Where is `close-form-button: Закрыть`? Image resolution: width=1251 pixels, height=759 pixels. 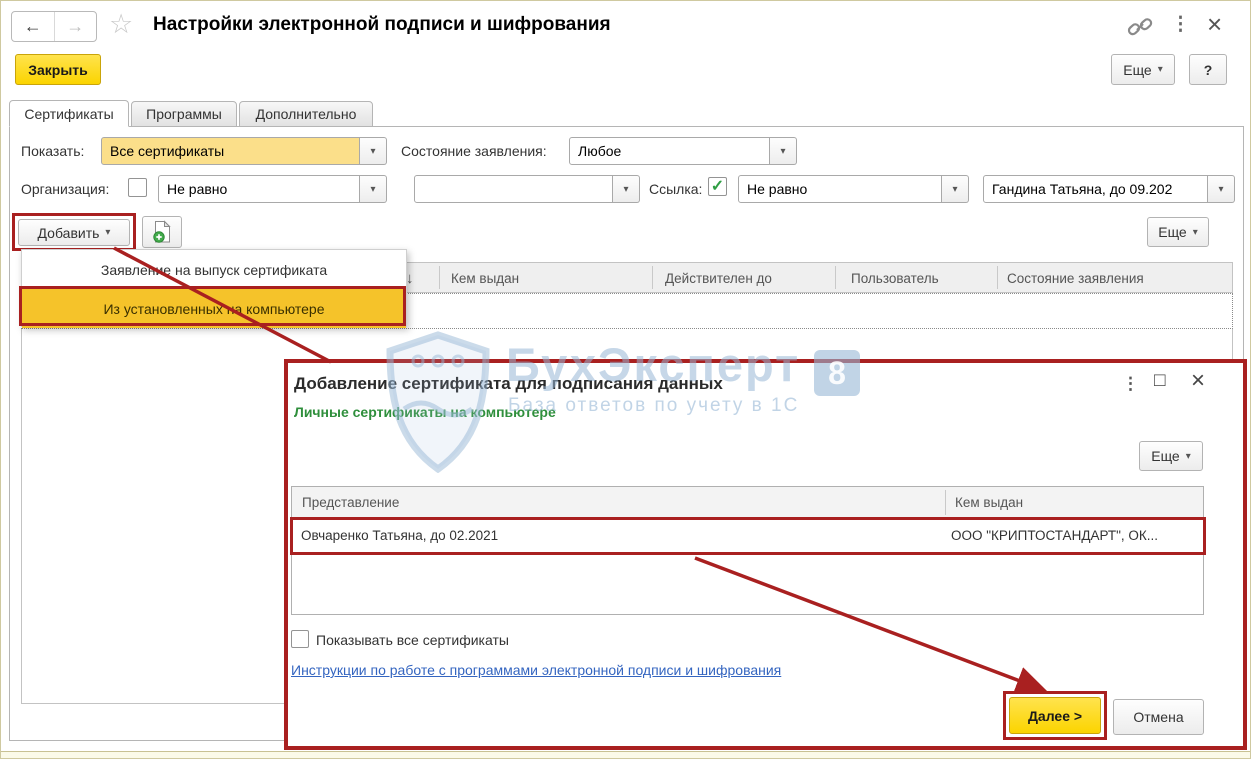
close-form-button: Закрыть is located at coordinates (58, 69).